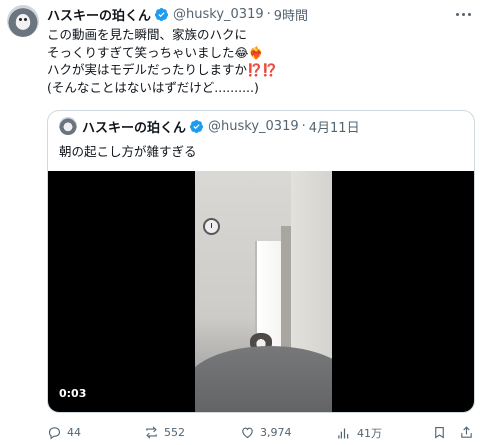 Image resolution: width=485 pixels, height=445 pixels. What do you see at coordinates (54, 433) in the screenshot?
I see `reply-icon` at bounding box center [54, 433].